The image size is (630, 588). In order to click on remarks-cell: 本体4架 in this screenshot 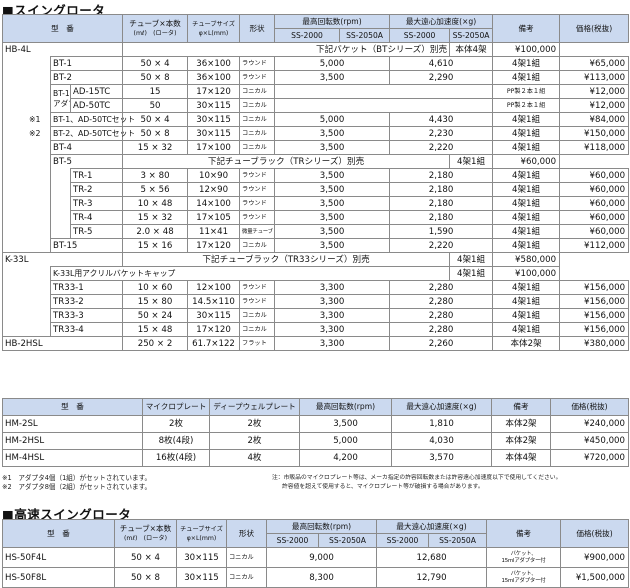, I will do `click(471, 49)`.